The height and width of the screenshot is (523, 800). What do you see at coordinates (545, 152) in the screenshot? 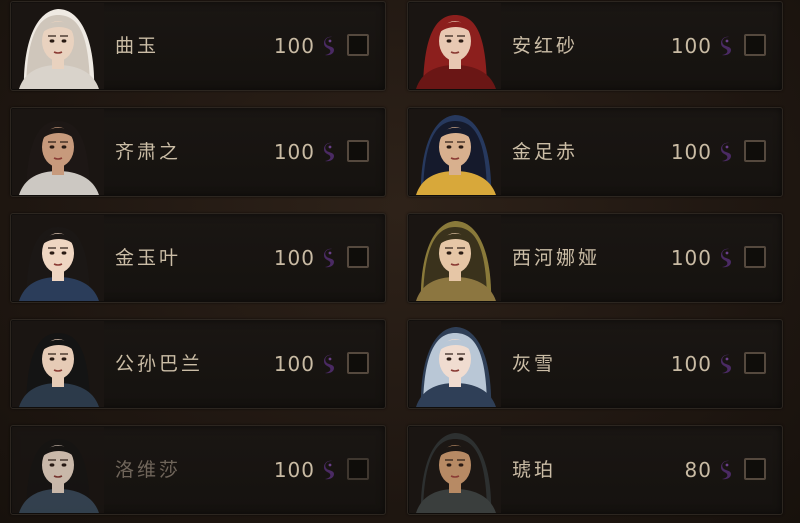
I see `character-name: 金足赤` at bounding box center [545, 152].